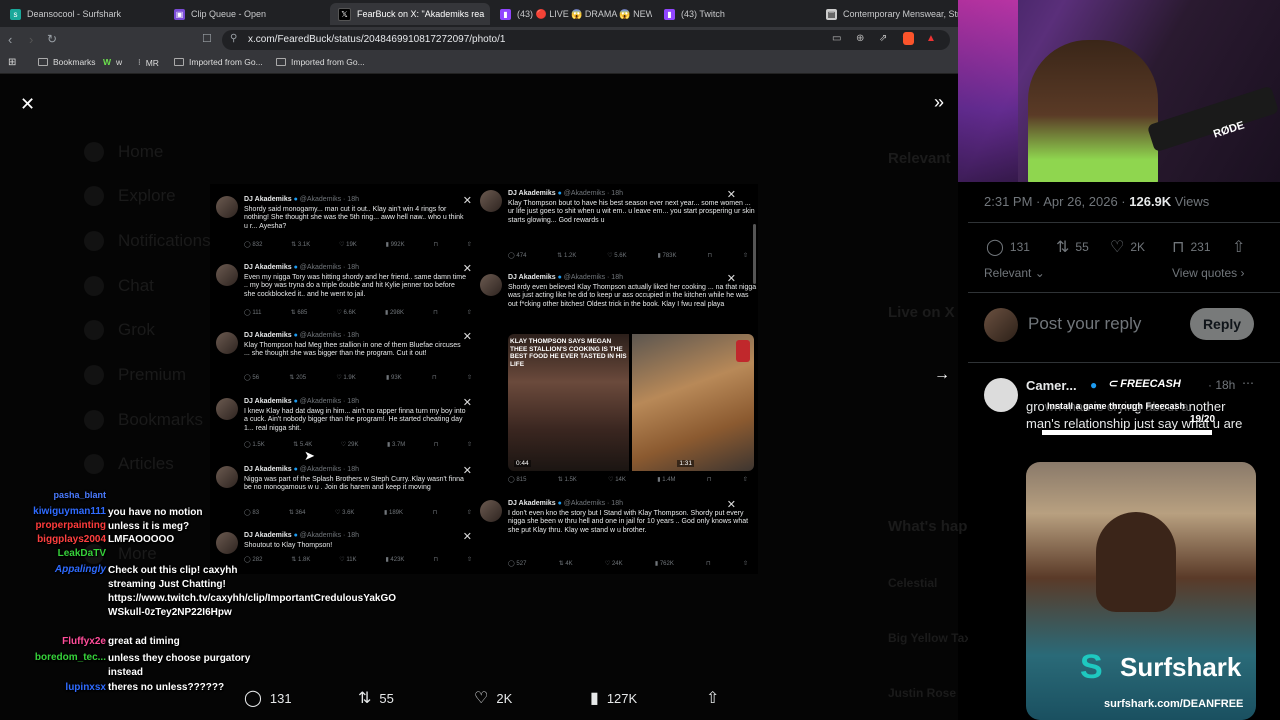  What do you see at coordinates (12, 62) in the screenshot?
I see `apps-grid-icon: ⊞` at bounding box center [12, 62].